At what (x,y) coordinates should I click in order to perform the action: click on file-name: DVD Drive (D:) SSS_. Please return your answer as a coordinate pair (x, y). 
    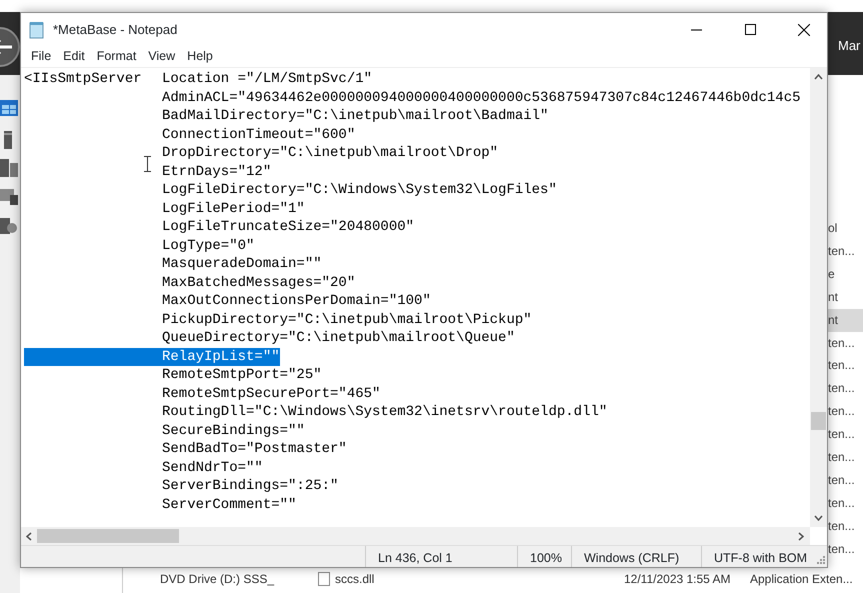
    Looking at the image, I should click on (217, 579).